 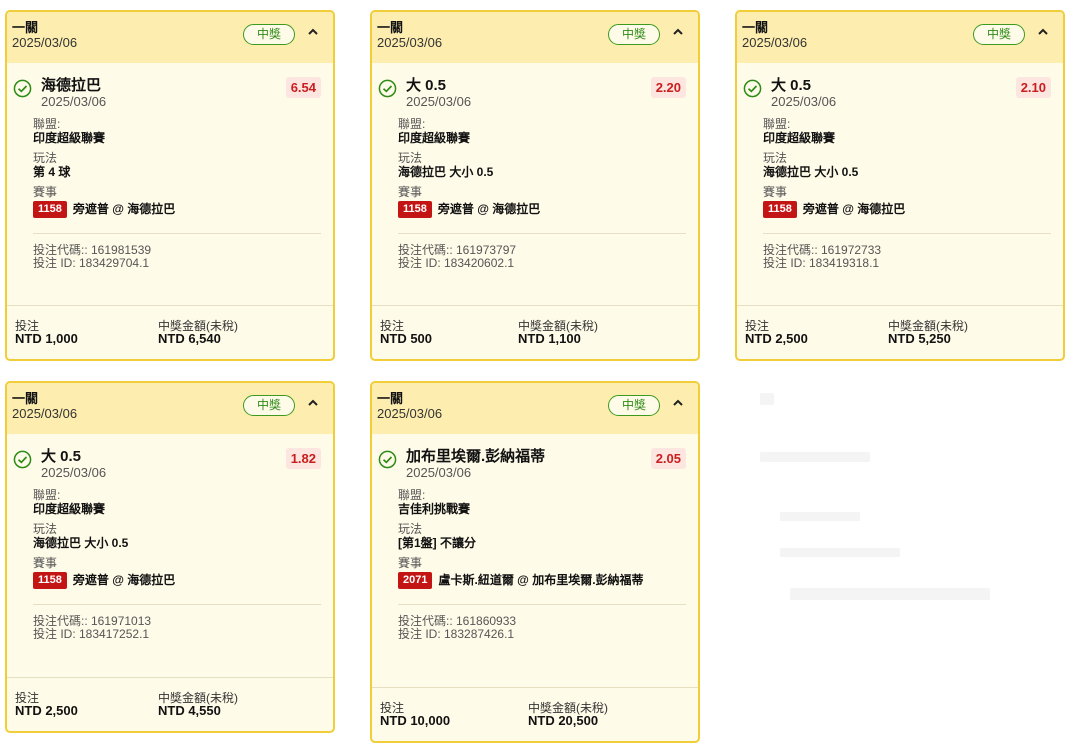 I want to click on odds-badge: 1.82, so click(x=303, y=458).